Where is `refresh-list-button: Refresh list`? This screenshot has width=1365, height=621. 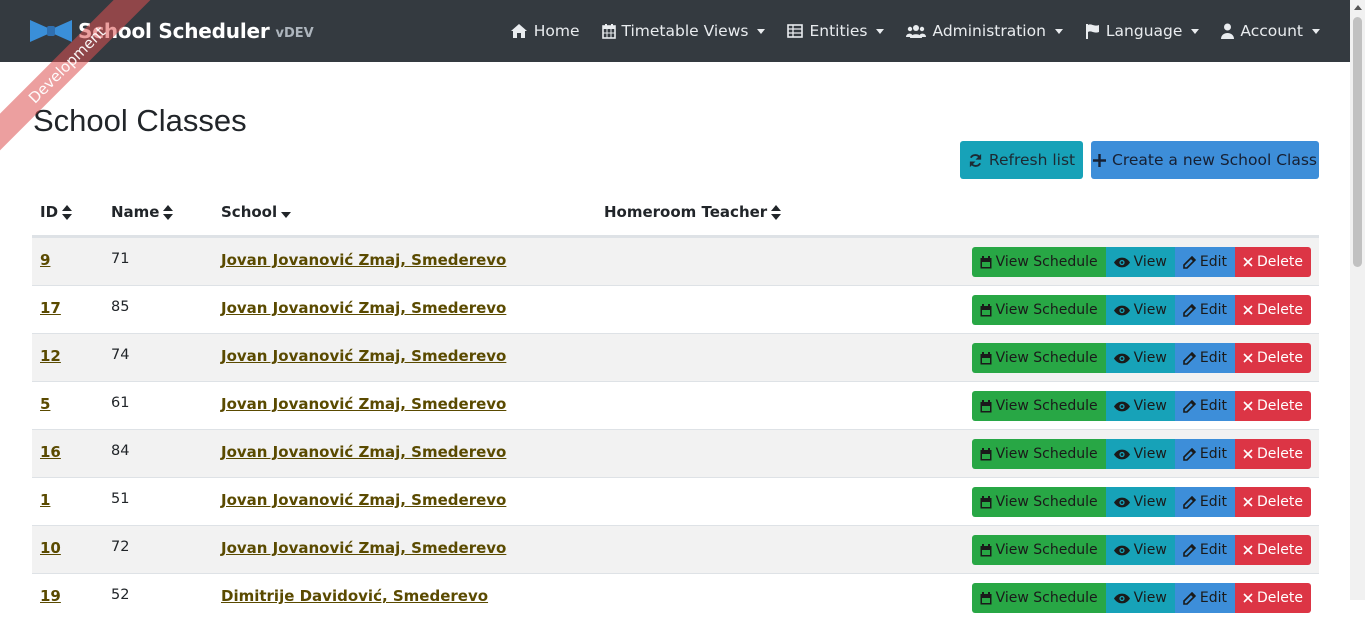 refresh-list-button: Refresh list is located at coordinates (1021, 160).